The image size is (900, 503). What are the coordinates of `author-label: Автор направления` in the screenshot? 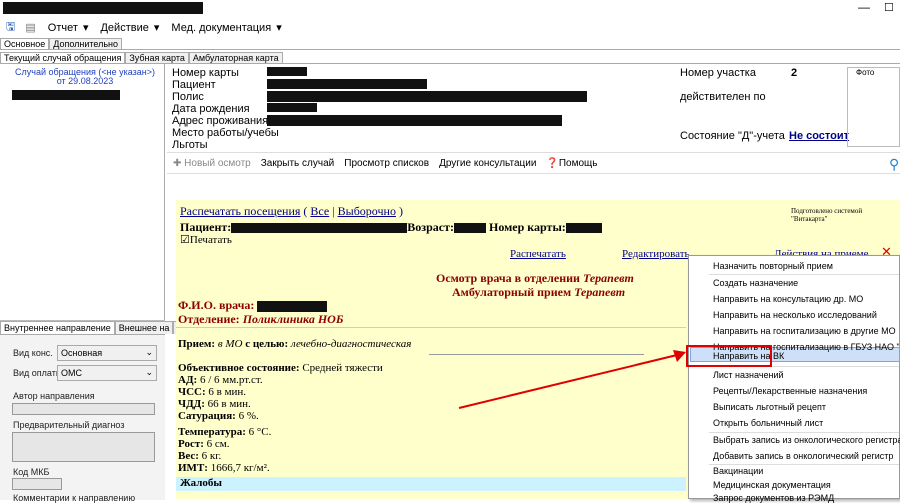 It's located at (54, 396).